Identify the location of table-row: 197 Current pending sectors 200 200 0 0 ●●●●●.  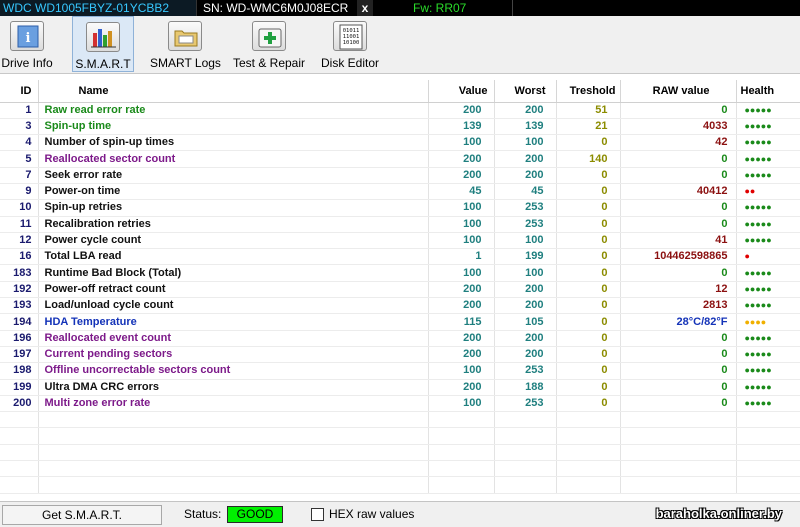
(400, 355).